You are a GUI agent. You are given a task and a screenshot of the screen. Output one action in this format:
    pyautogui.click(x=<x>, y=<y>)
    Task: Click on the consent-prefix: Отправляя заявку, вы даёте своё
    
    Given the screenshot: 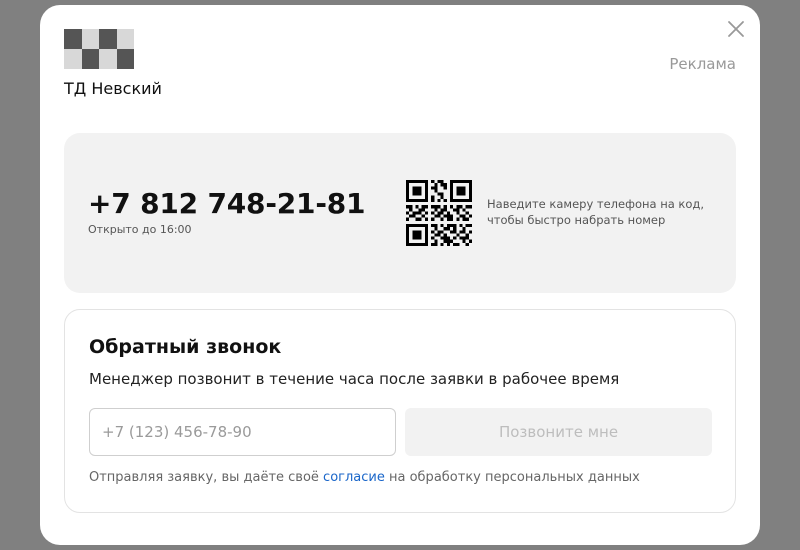 What is the action you would take?
    pyautogui.click(x=206, y=477)
    